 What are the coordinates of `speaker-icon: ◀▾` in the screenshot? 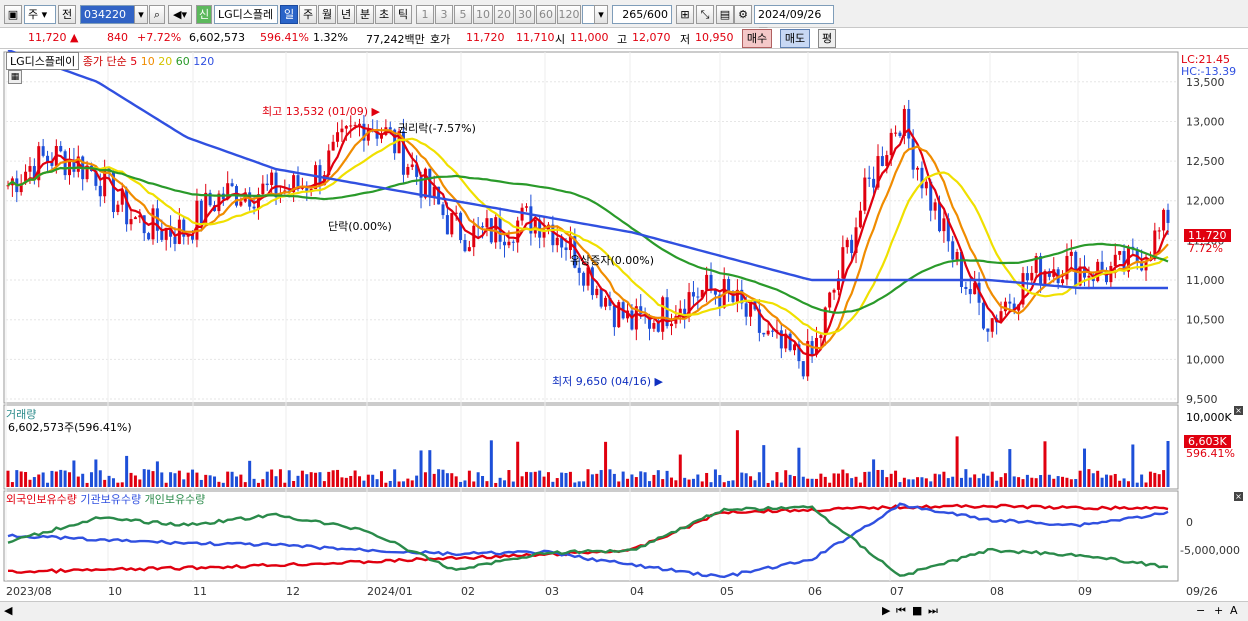 It's located at (180, 14).